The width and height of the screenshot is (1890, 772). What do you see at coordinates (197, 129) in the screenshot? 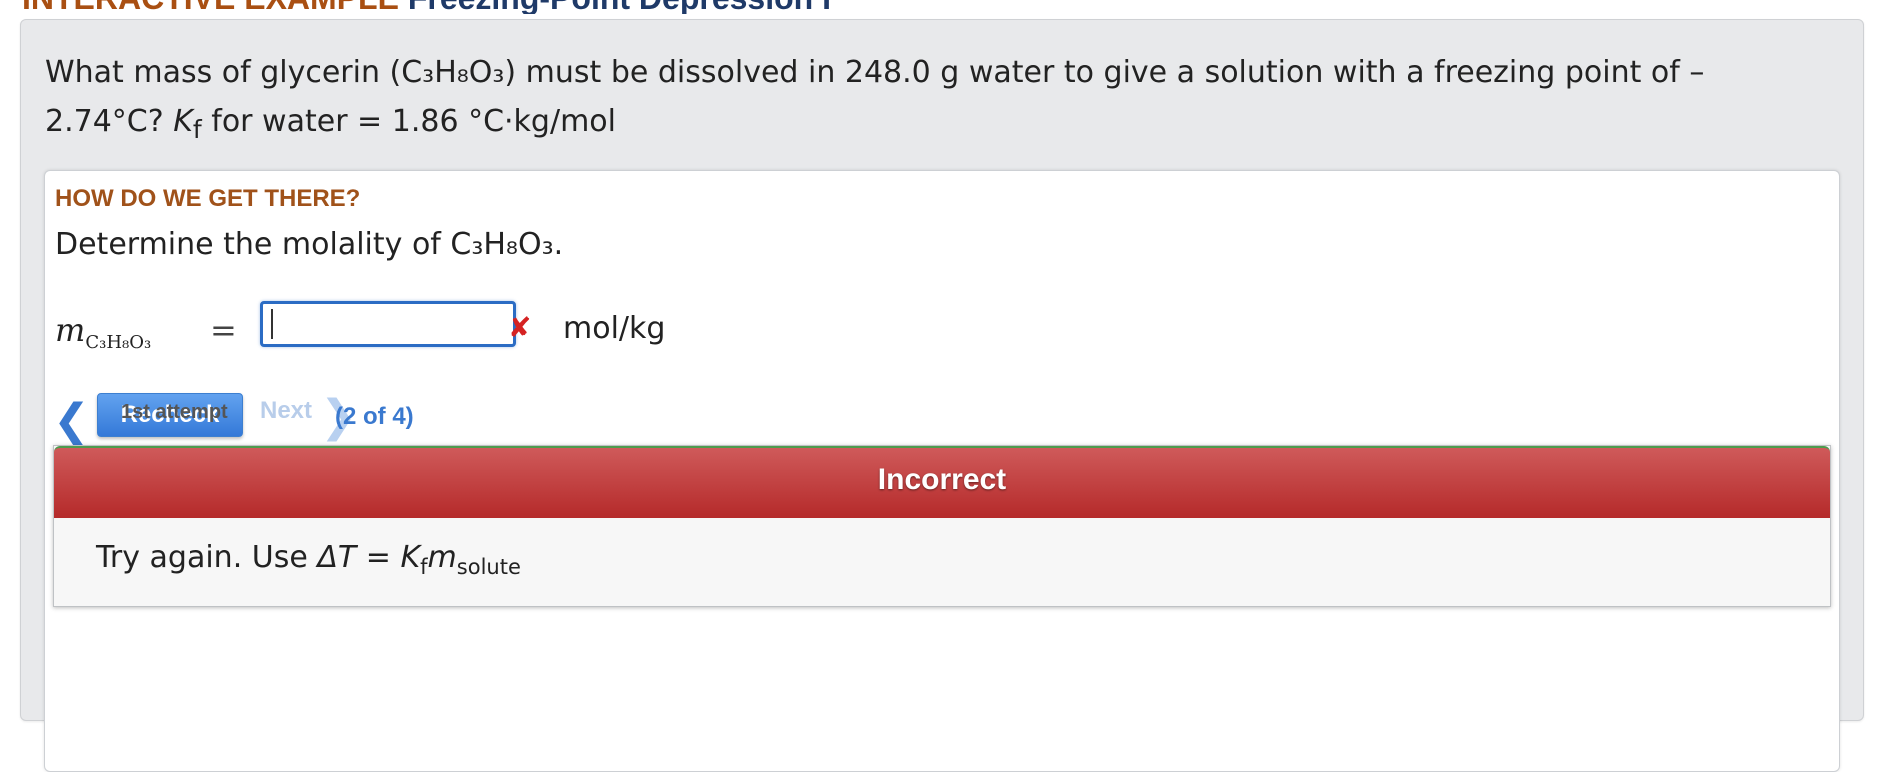
I see `kf-subscript: f` at bounding box center [197, 129].